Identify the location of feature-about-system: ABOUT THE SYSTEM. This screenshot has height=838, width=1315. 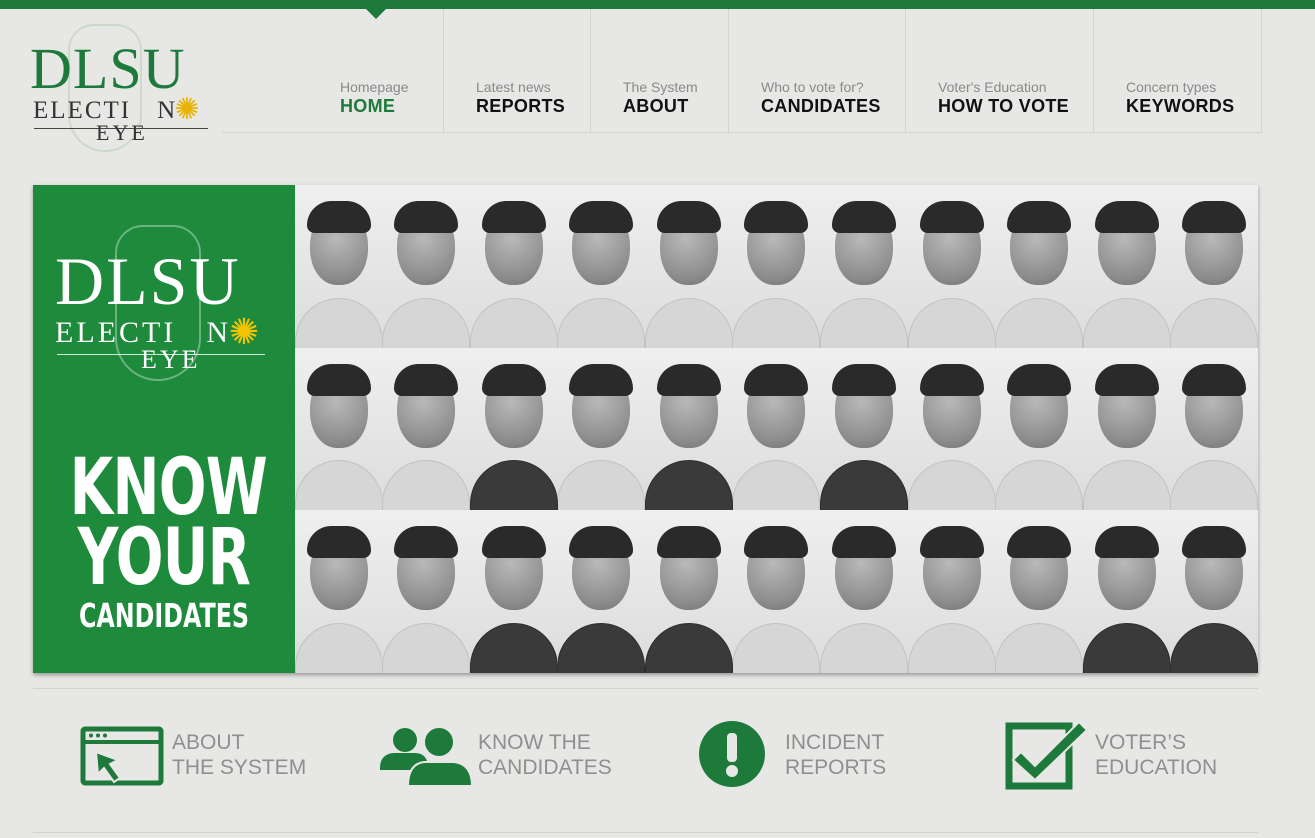
(195, 758).